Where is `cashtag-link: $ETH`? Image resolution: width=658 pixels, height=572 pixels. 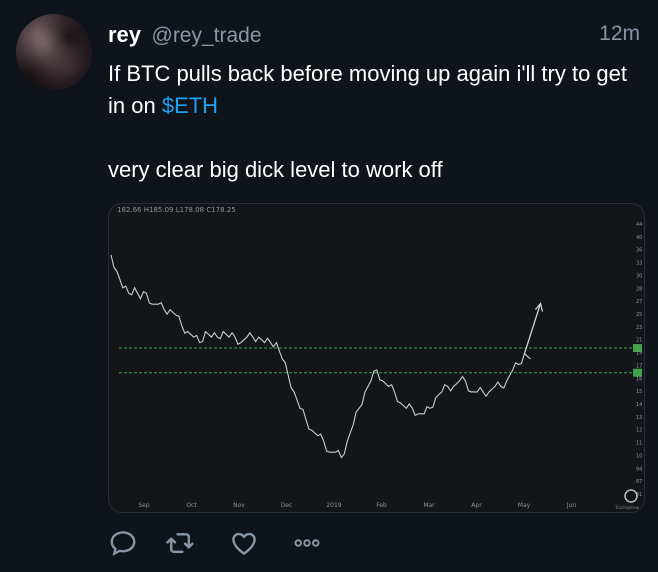
cashtag-link: $ETH is located at coordinates (190, 105).